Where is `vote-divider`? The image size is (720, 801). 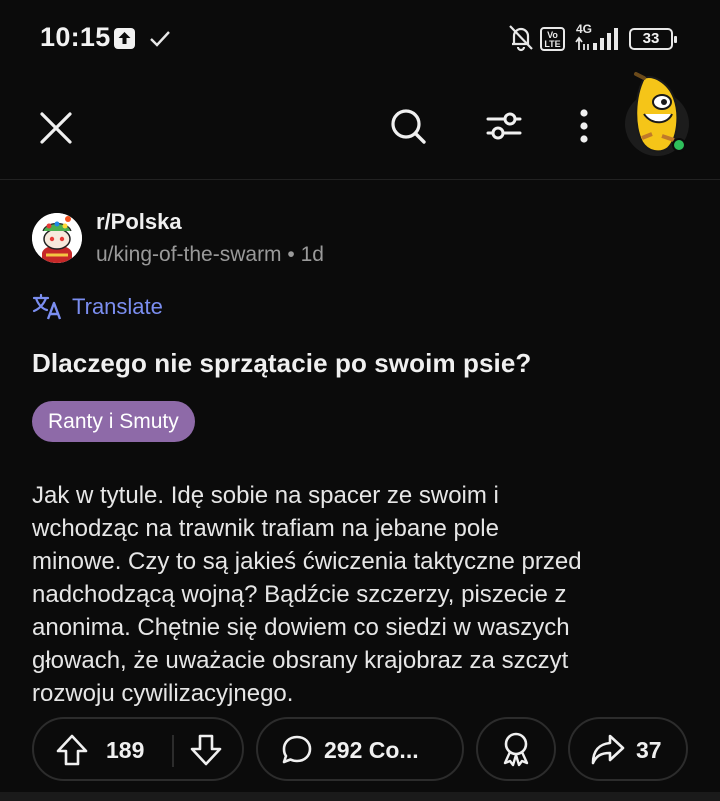
vote-divider is located at coordinates (173, 751).